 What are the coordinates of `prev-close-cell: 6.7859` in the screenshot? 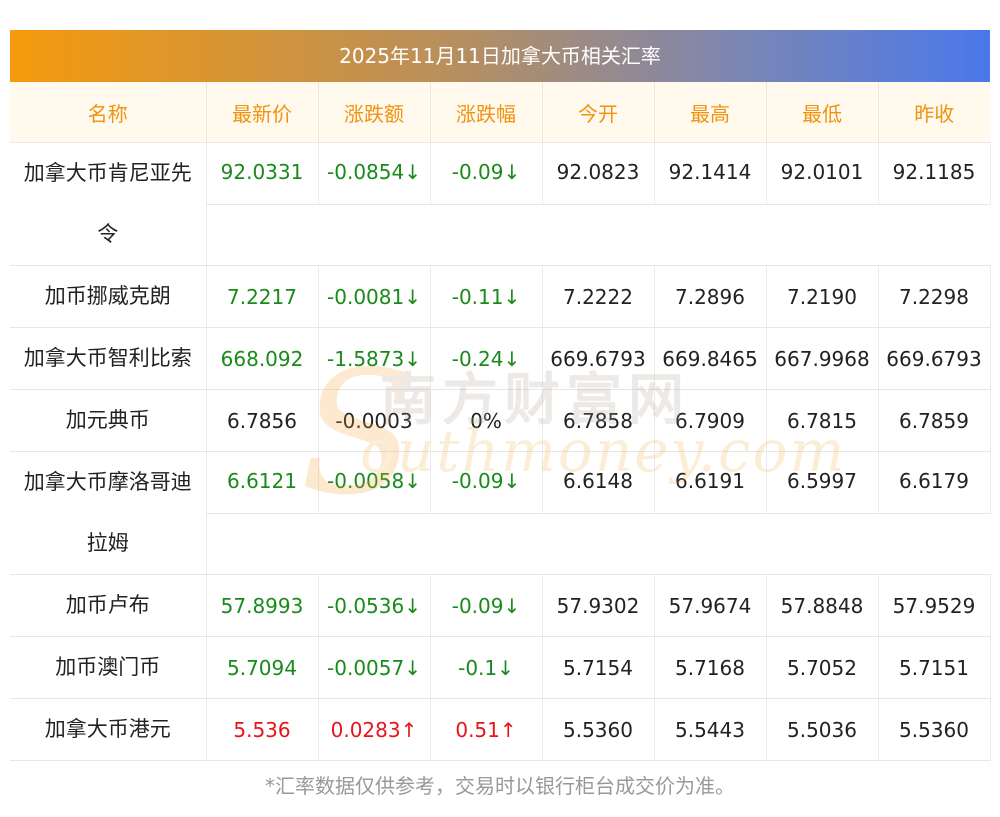 It's located at (934, 420).